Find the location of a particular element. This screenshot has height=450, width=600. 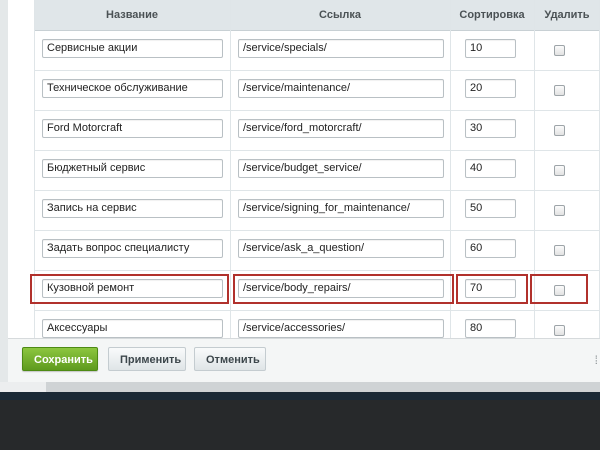

link-input: /service/maintenance/ is located at coordinates (341, 88).